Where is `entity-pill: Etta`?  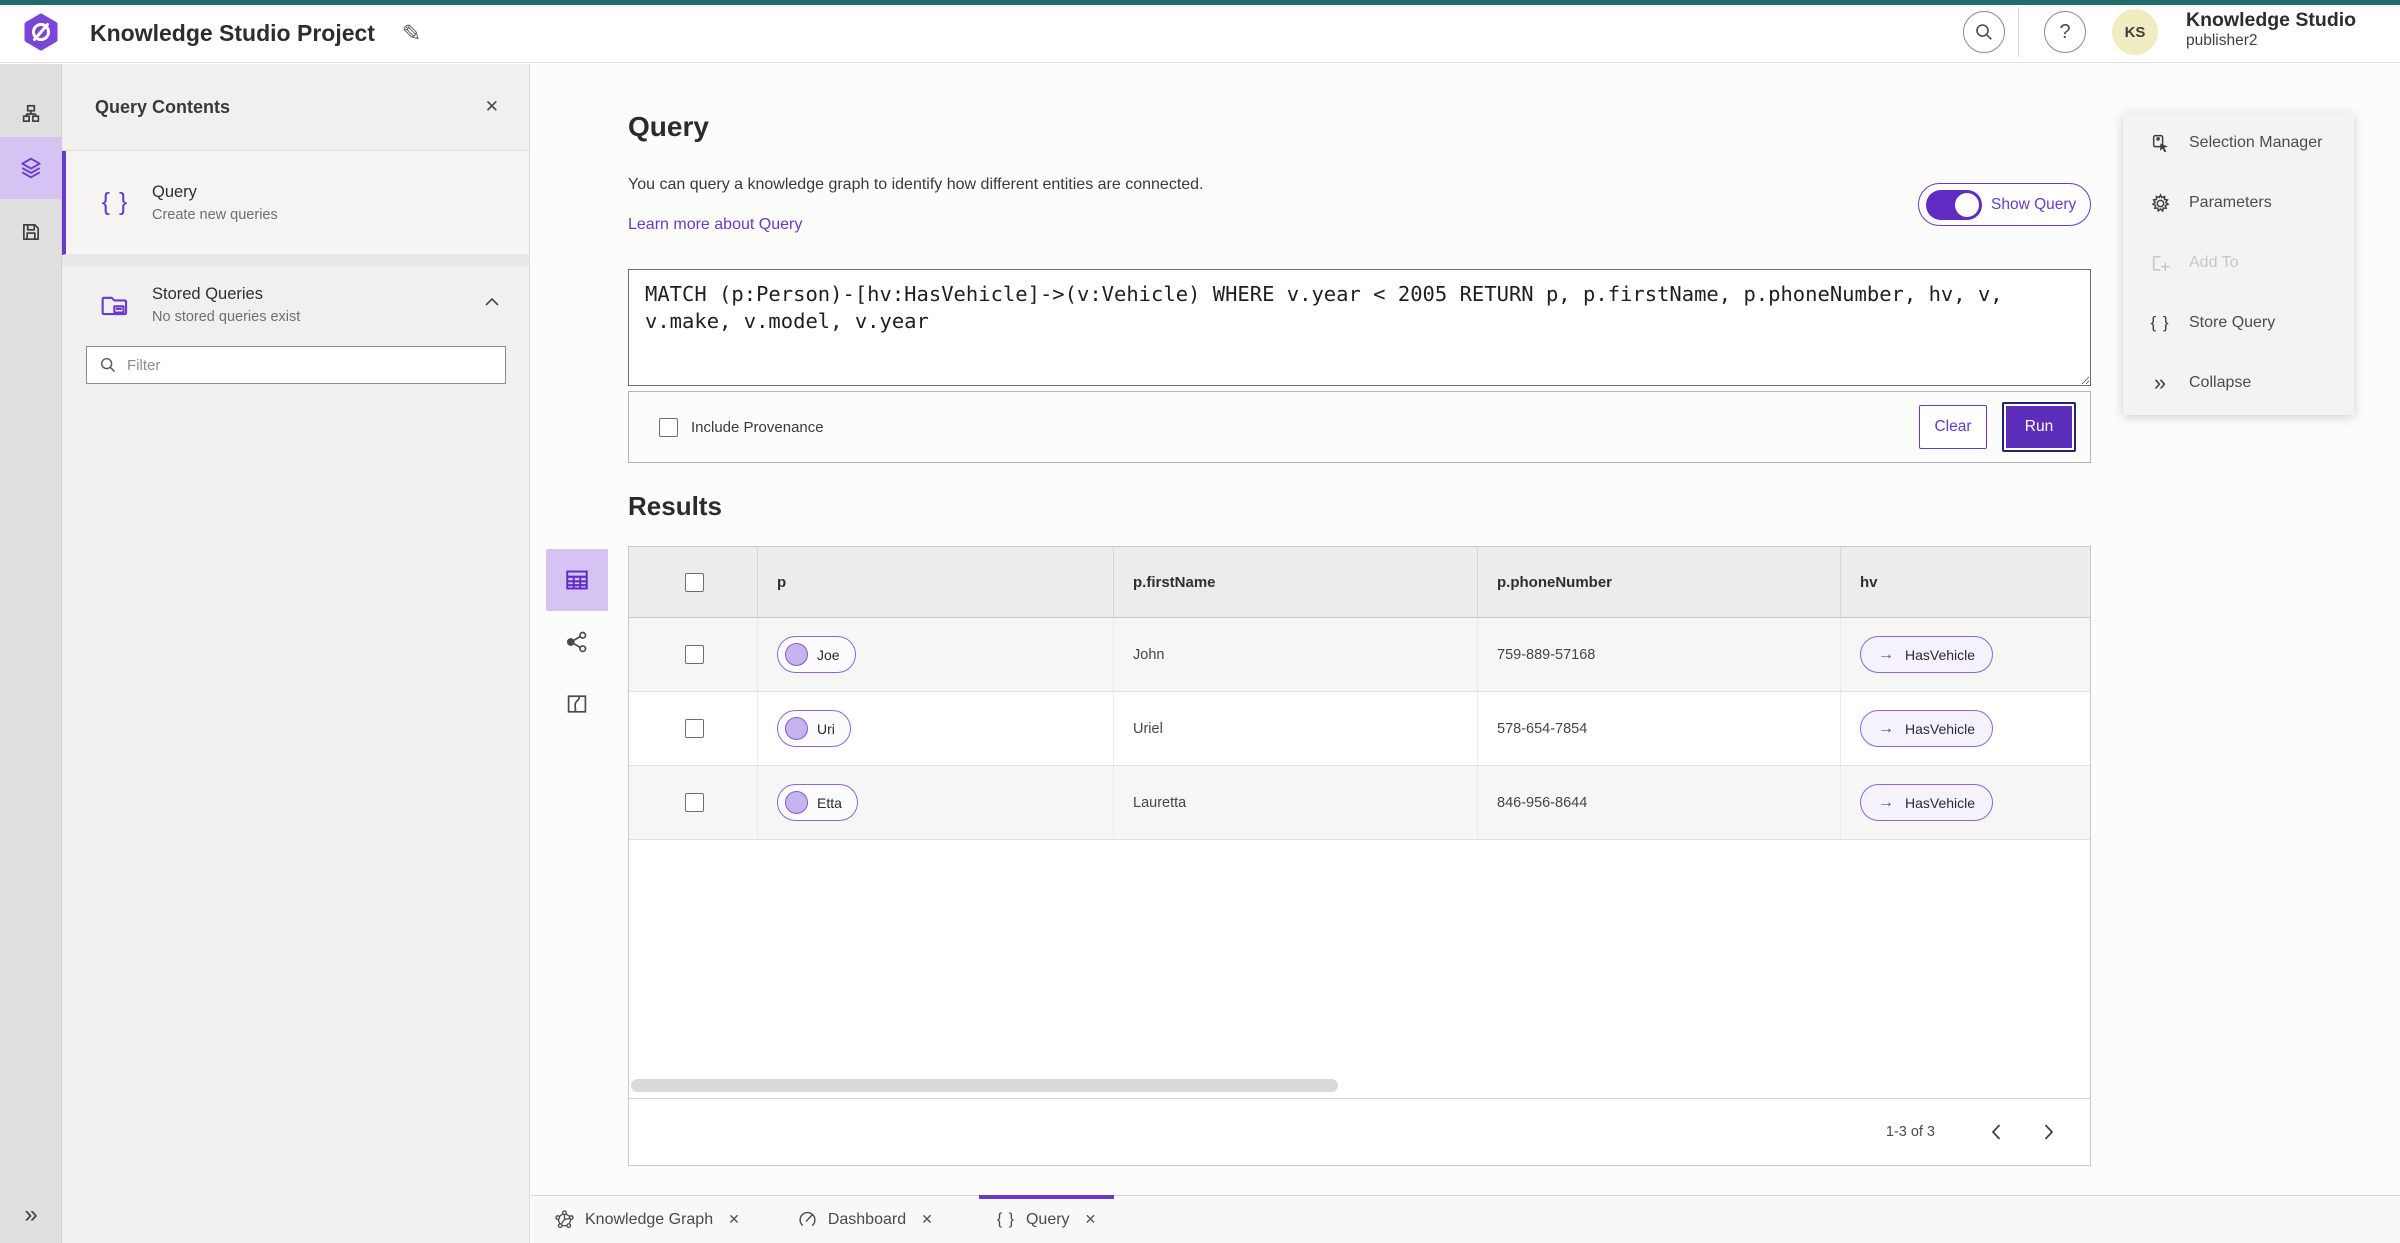 entity-pill: Etta is located at coordinates (817, 802).